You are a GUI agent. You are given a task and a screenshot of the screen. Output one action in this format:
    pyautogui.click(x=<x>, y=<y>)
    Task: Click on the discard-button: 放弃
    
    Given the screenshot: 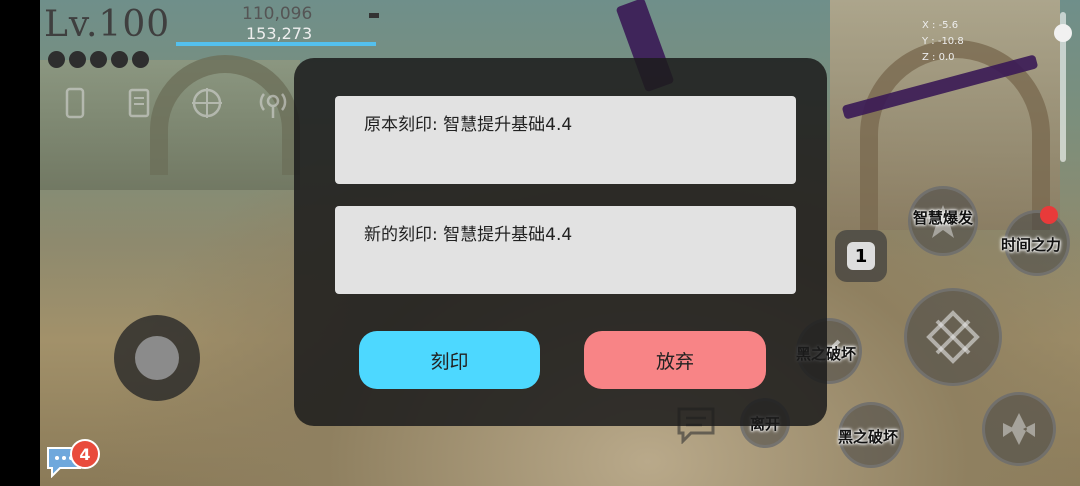 What is the action you would take?
    pyautogui.click(x=675, y=360)
    